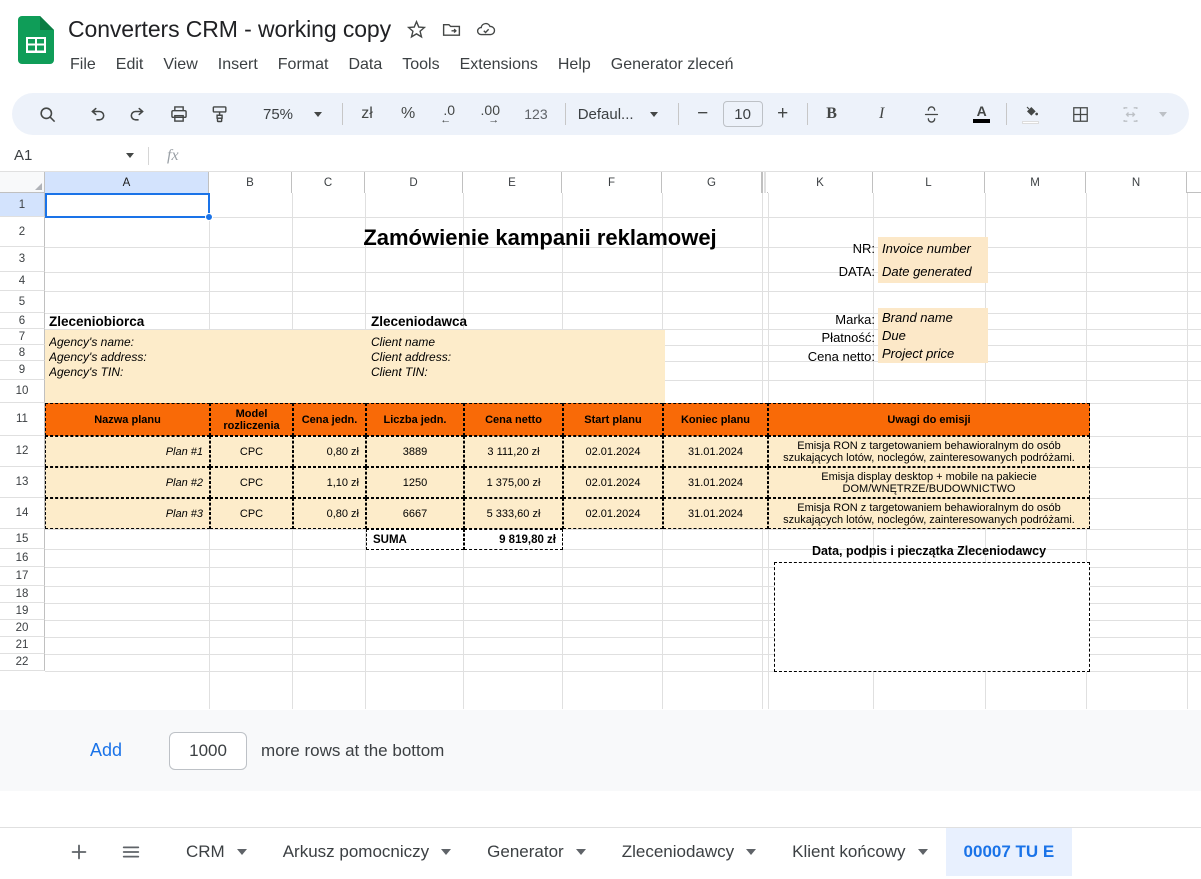  I want to click on table-row: Plan #2, so click(127, 482).